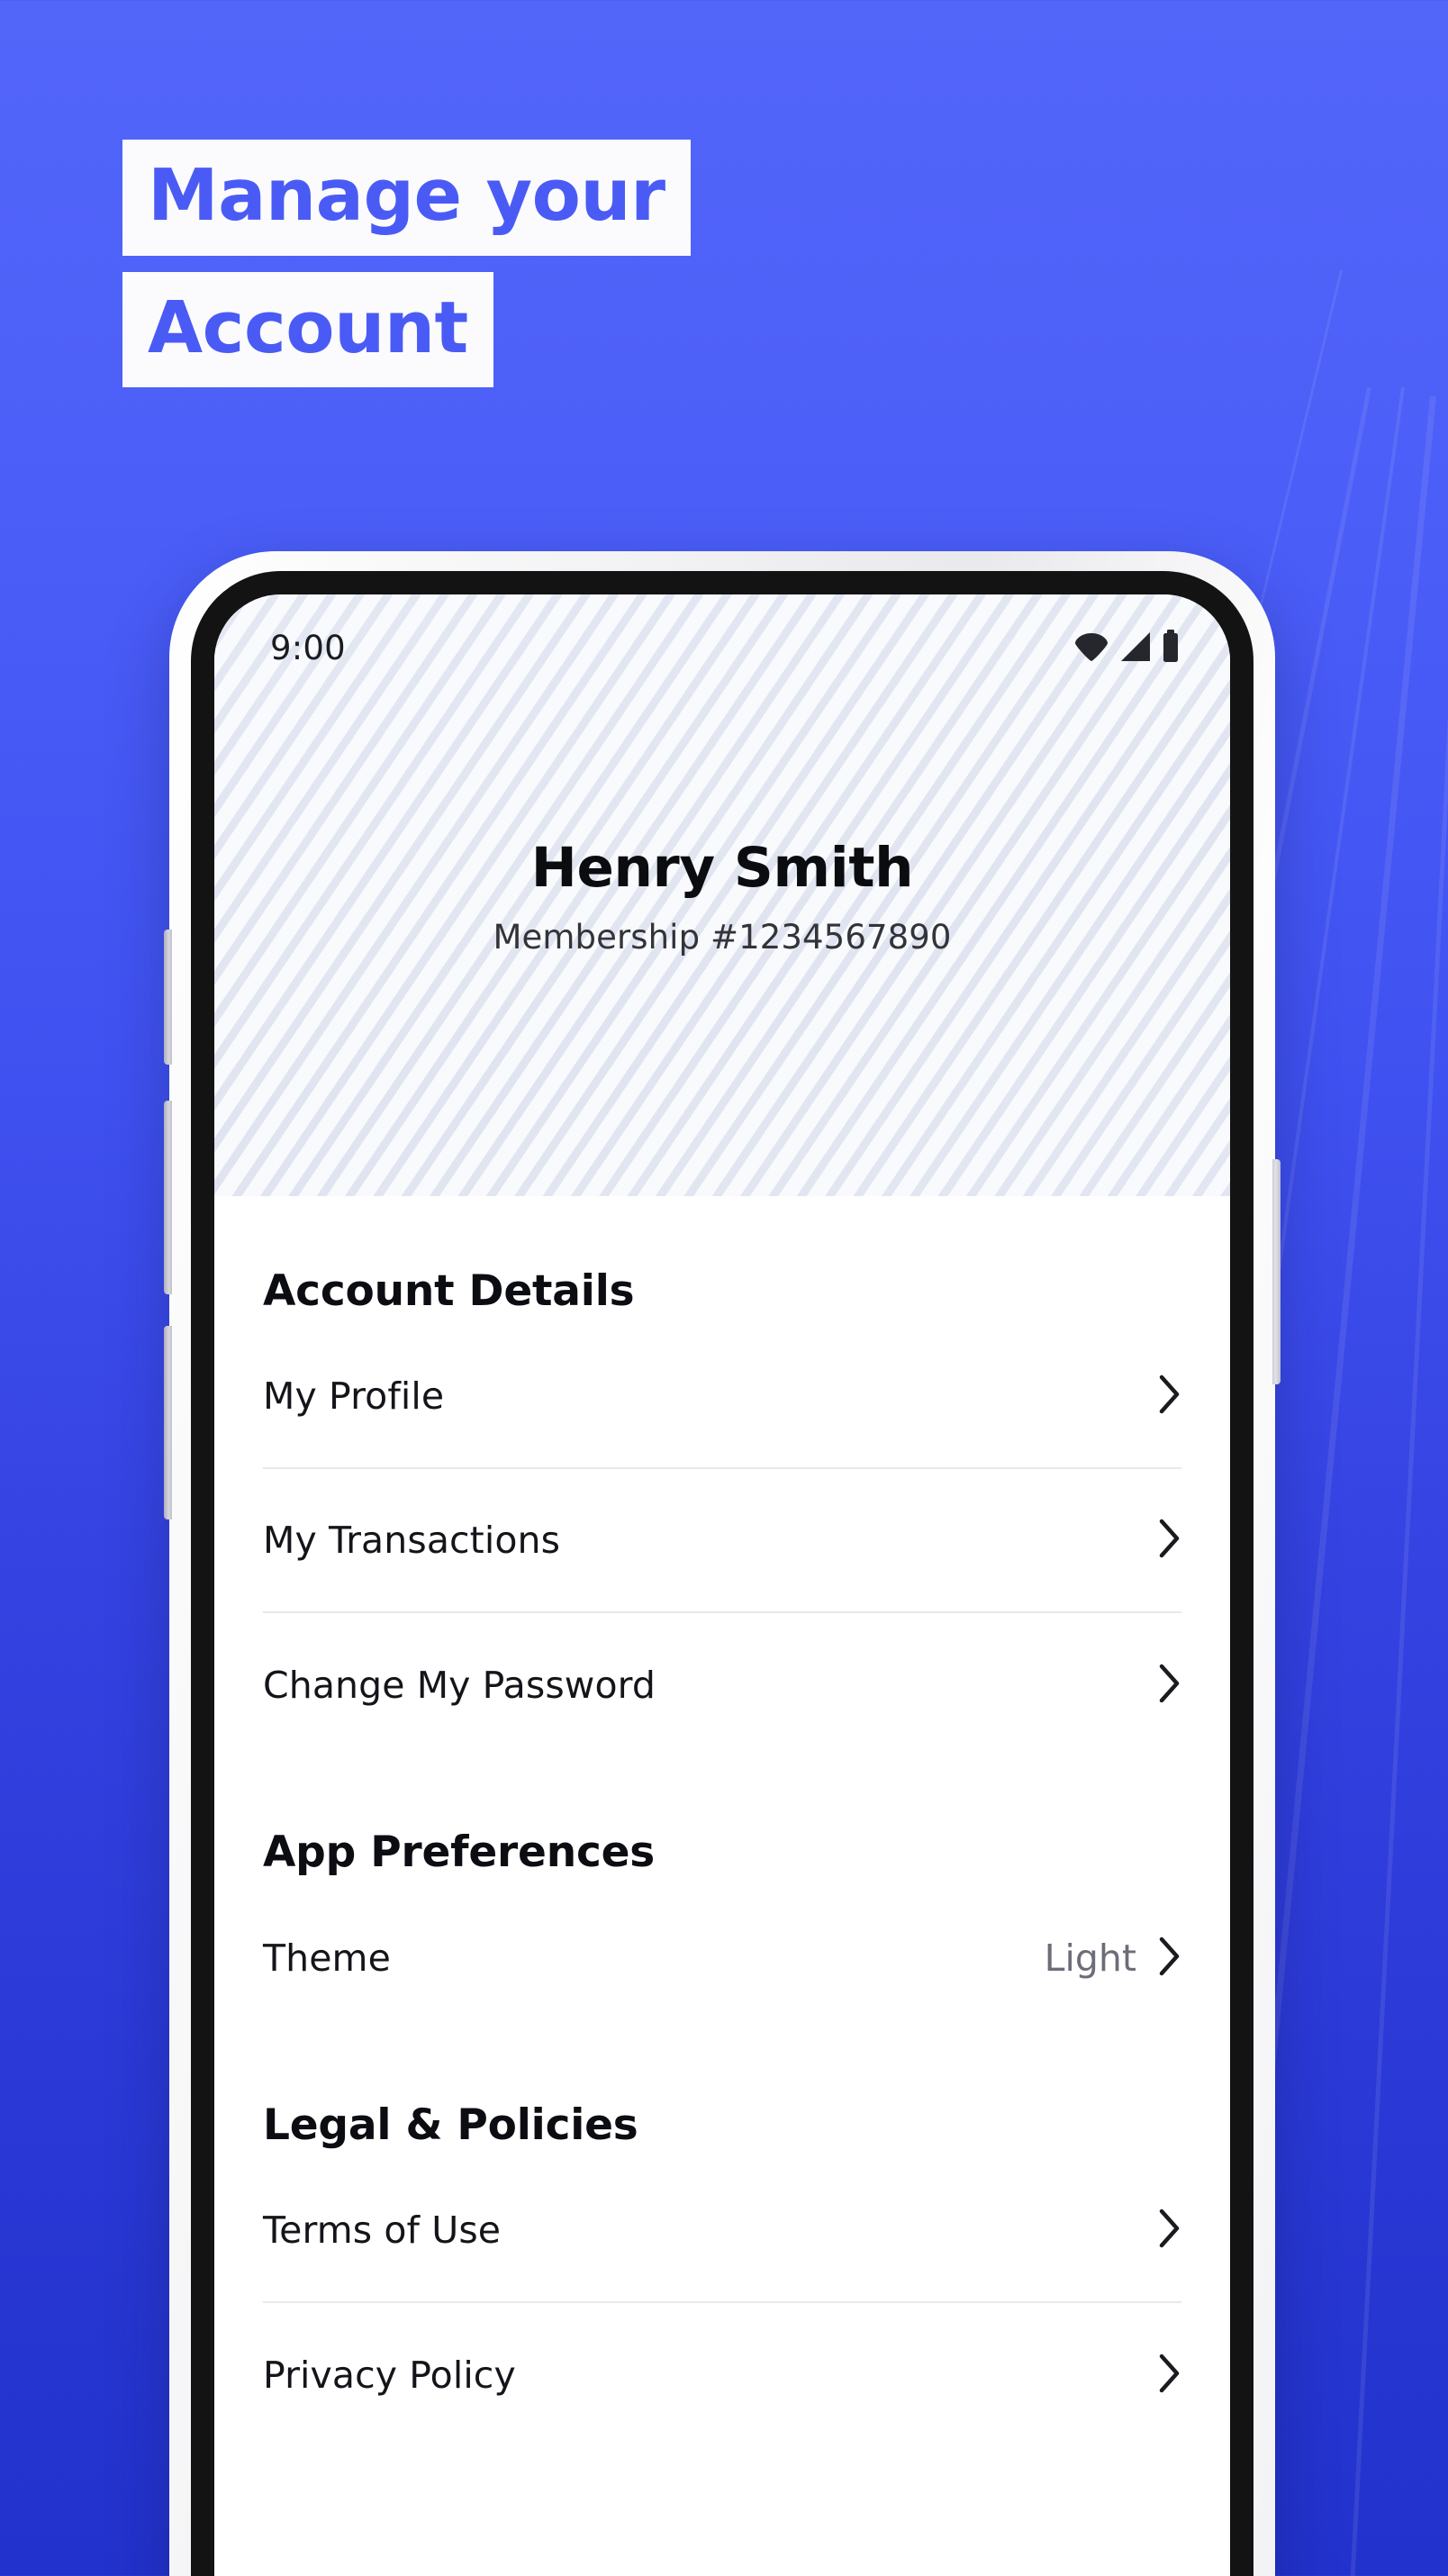 The width and height of the screenshot is (1448, 2576). I want to click on phone-power-button, so click(1276, 1271).